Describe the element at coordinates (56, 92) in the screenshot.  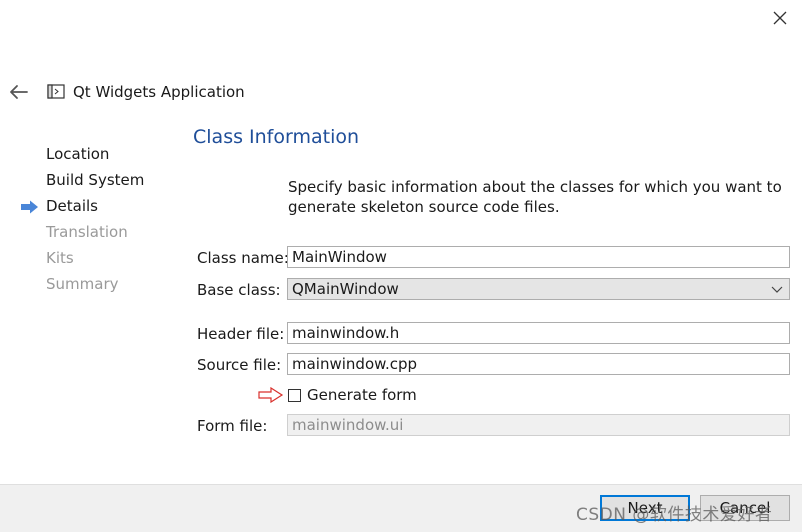
I see `window-icon` at that location.